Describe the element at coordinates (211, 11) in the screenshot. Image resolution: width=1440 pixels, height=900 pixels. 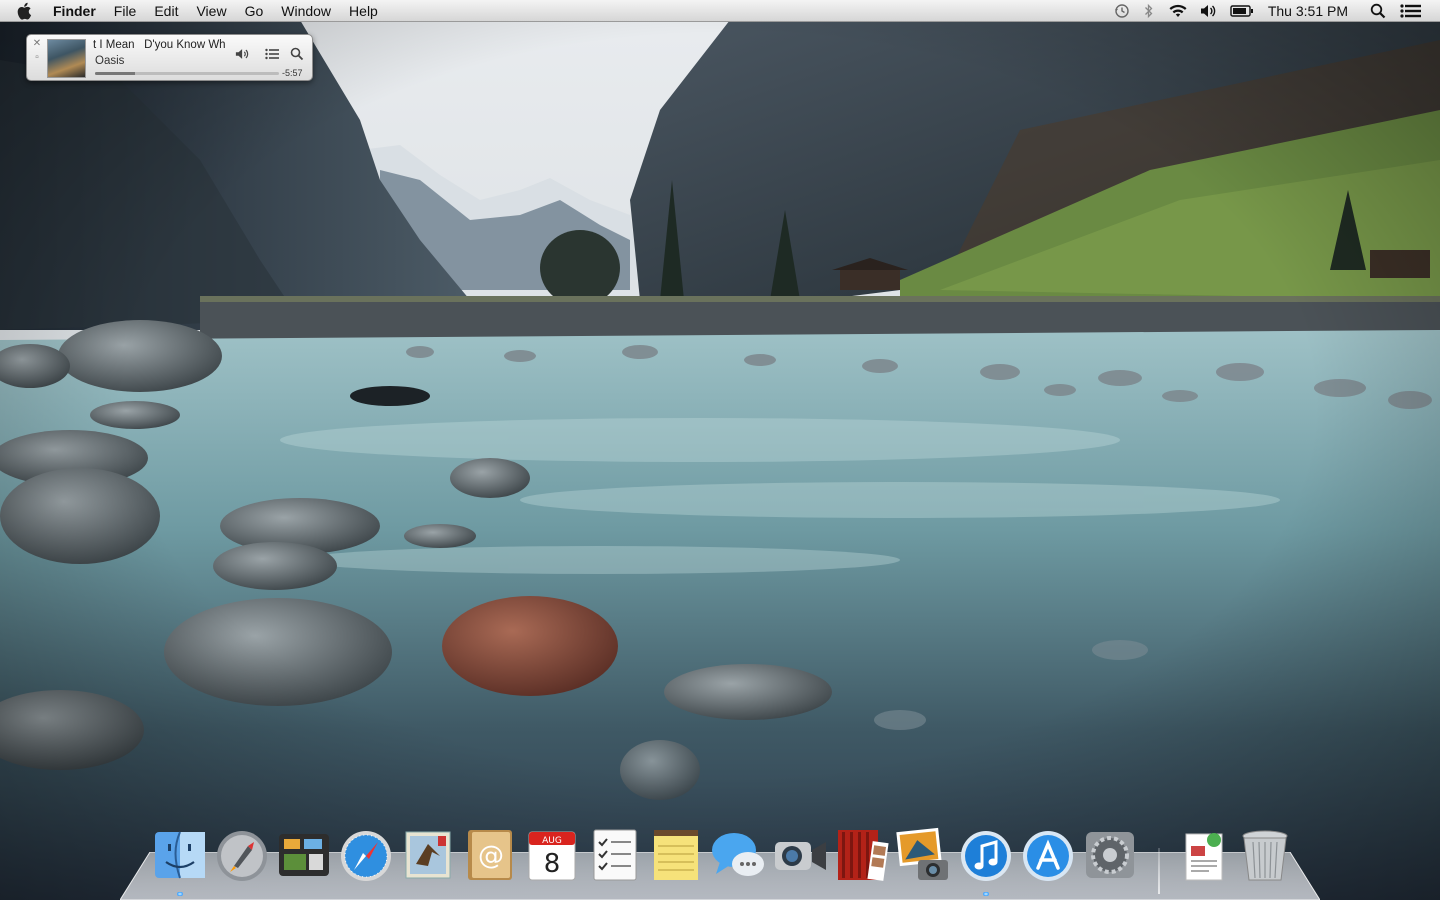
I see `menu-view: View` at that location.